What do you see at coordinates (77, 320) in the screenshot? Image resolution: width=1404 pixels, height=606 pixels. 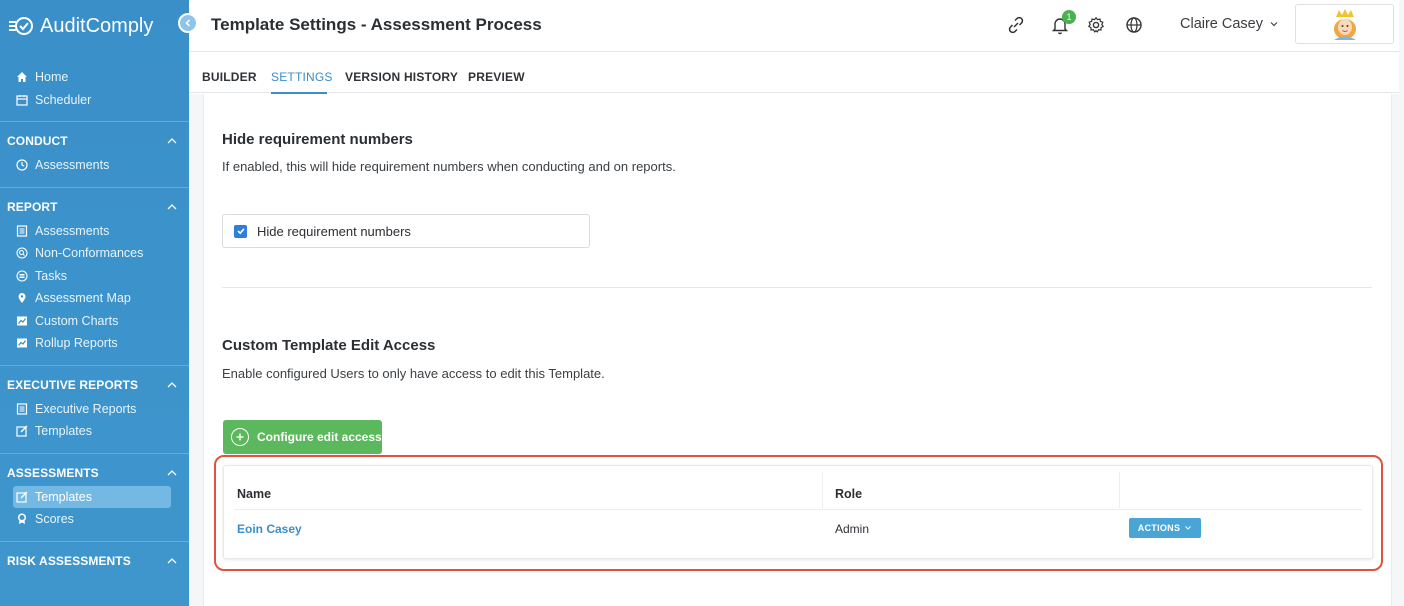 I see `sidebar-item-label: Custom Charts` at bounding box center [77, 320].